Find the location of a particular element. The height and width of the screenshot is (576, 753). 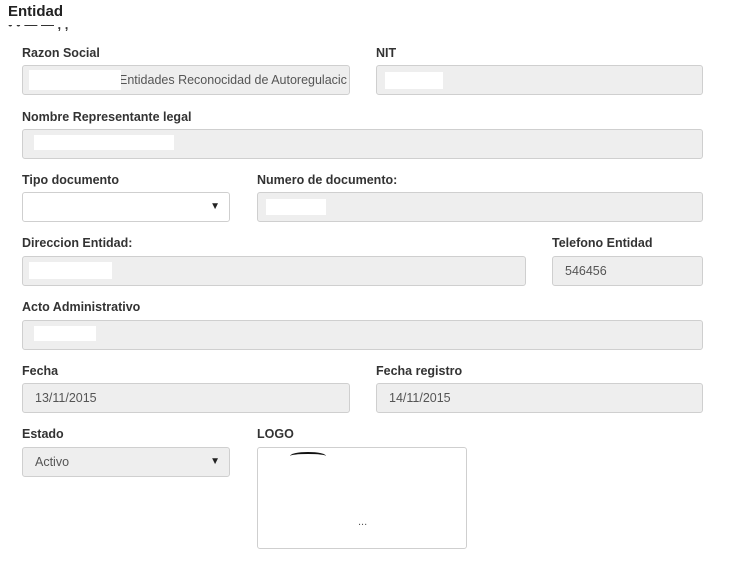

estado-select: Activo ▼ is located at coordinates (126, 462).